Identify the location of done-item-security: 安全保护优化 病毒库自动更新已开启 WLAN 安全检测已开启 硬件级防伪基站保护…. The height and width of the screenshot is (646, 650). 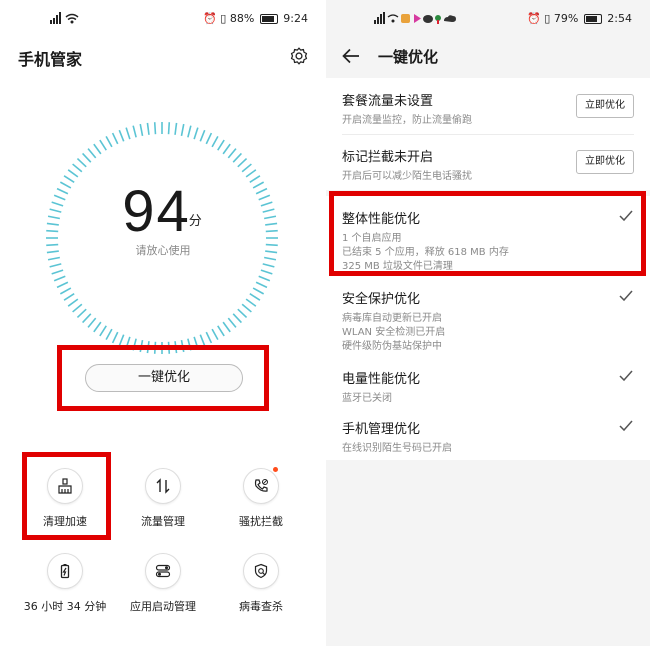
(393, 321).